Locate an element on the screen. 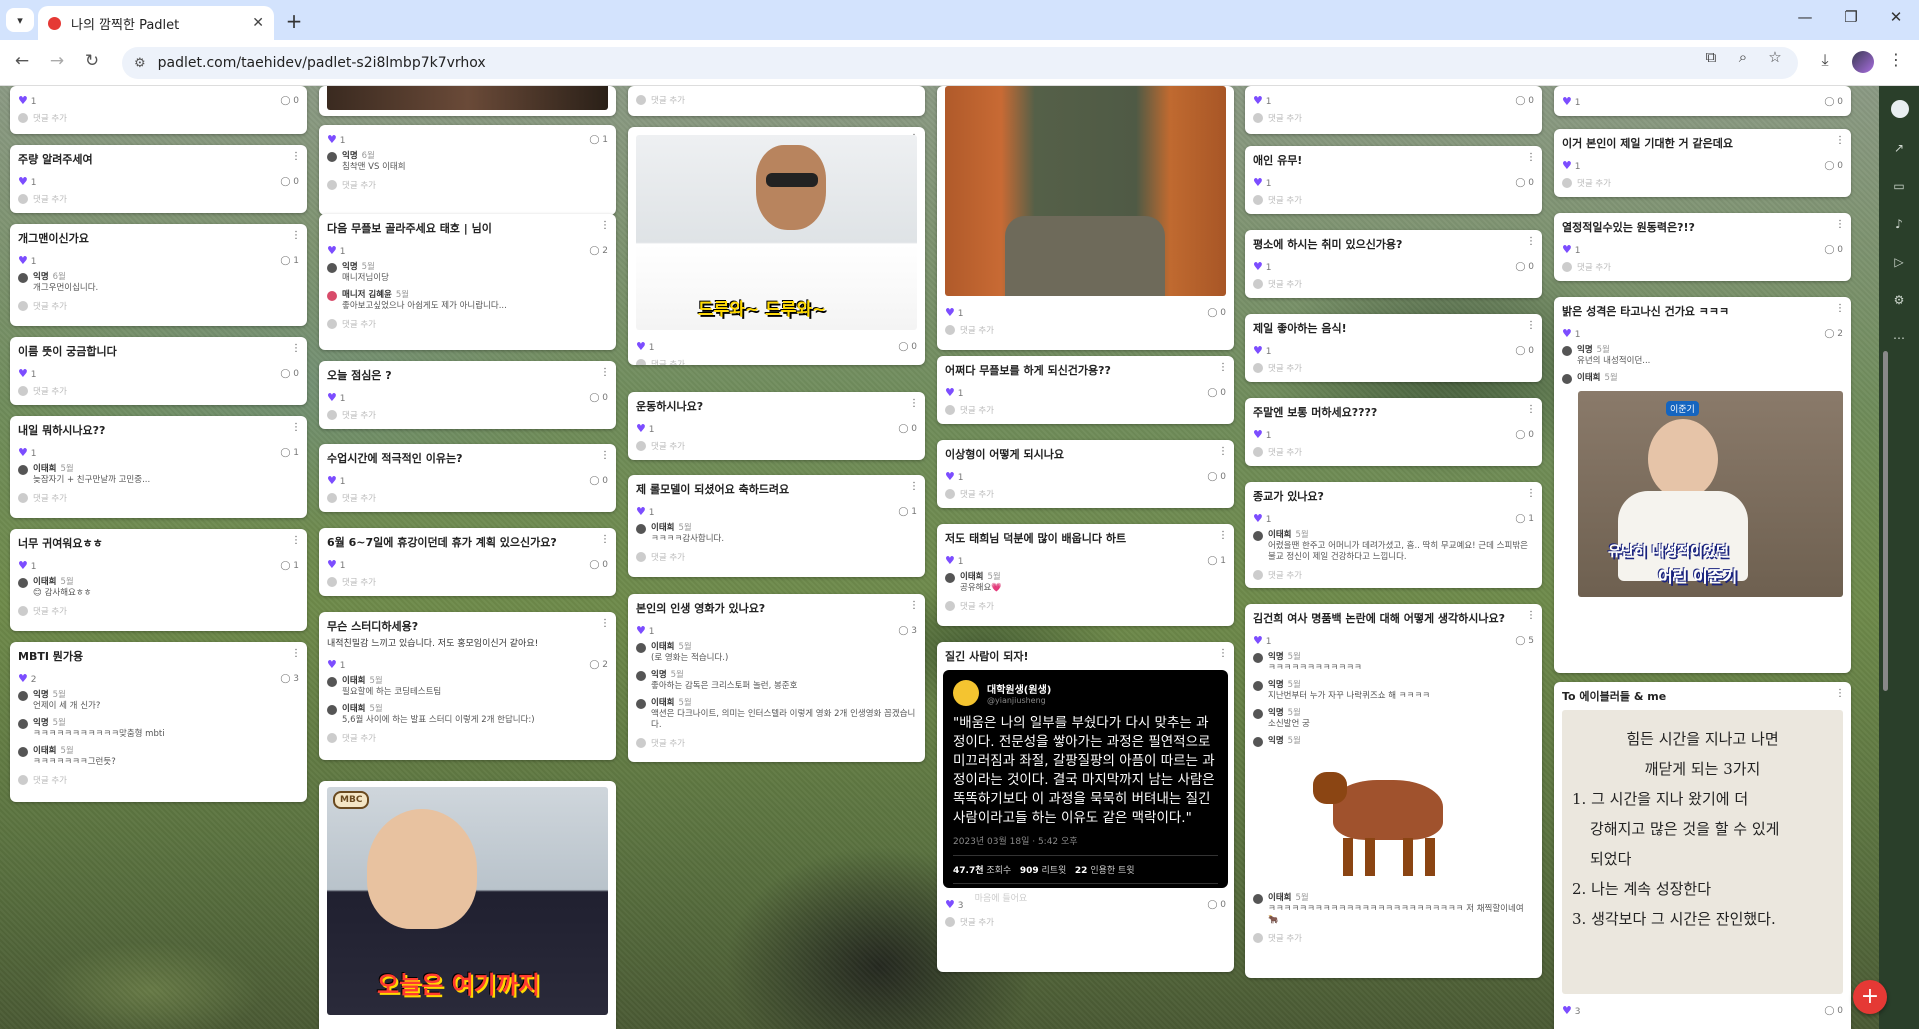 This screenshot has height=1029, width=1919. settings-icon: ⚙ is located at coordinates (1899, 300).